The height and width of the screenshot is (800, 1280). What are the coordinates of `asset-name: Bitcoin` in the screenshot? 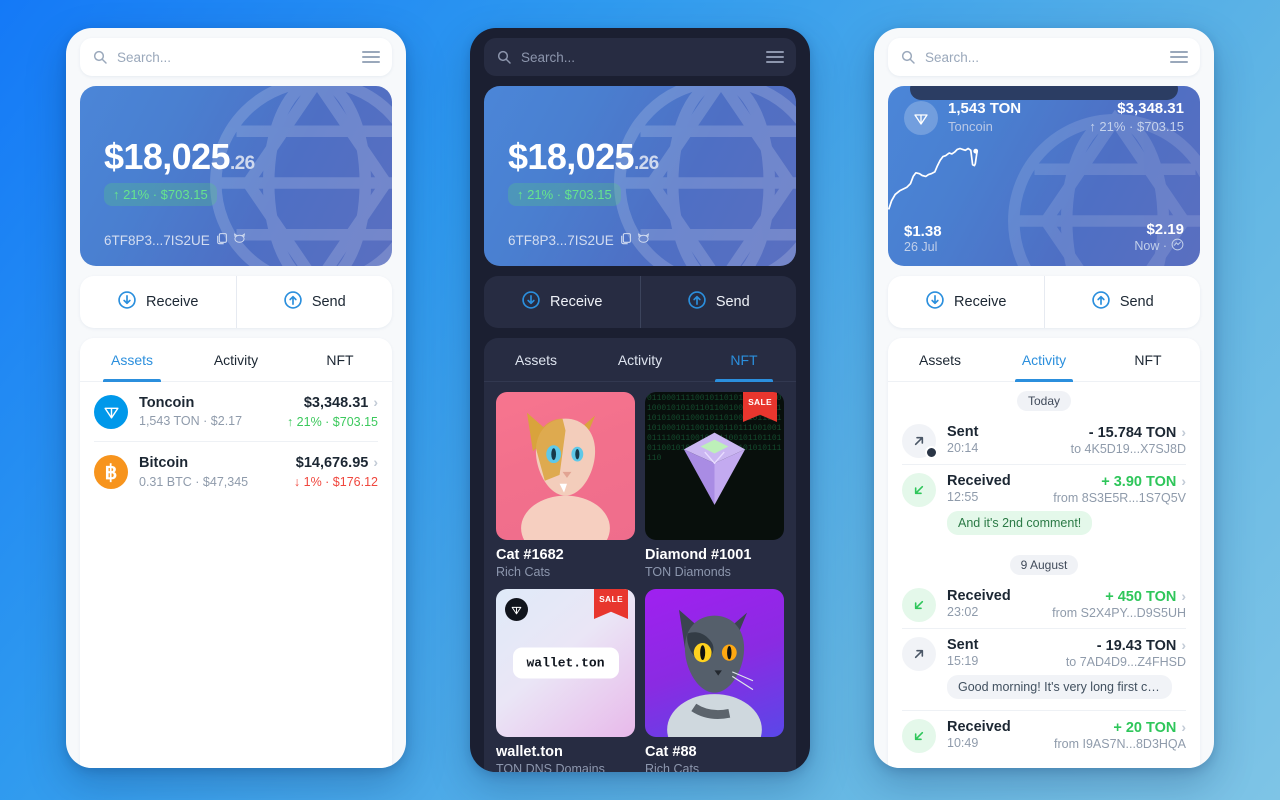 It's located at (164, 462).